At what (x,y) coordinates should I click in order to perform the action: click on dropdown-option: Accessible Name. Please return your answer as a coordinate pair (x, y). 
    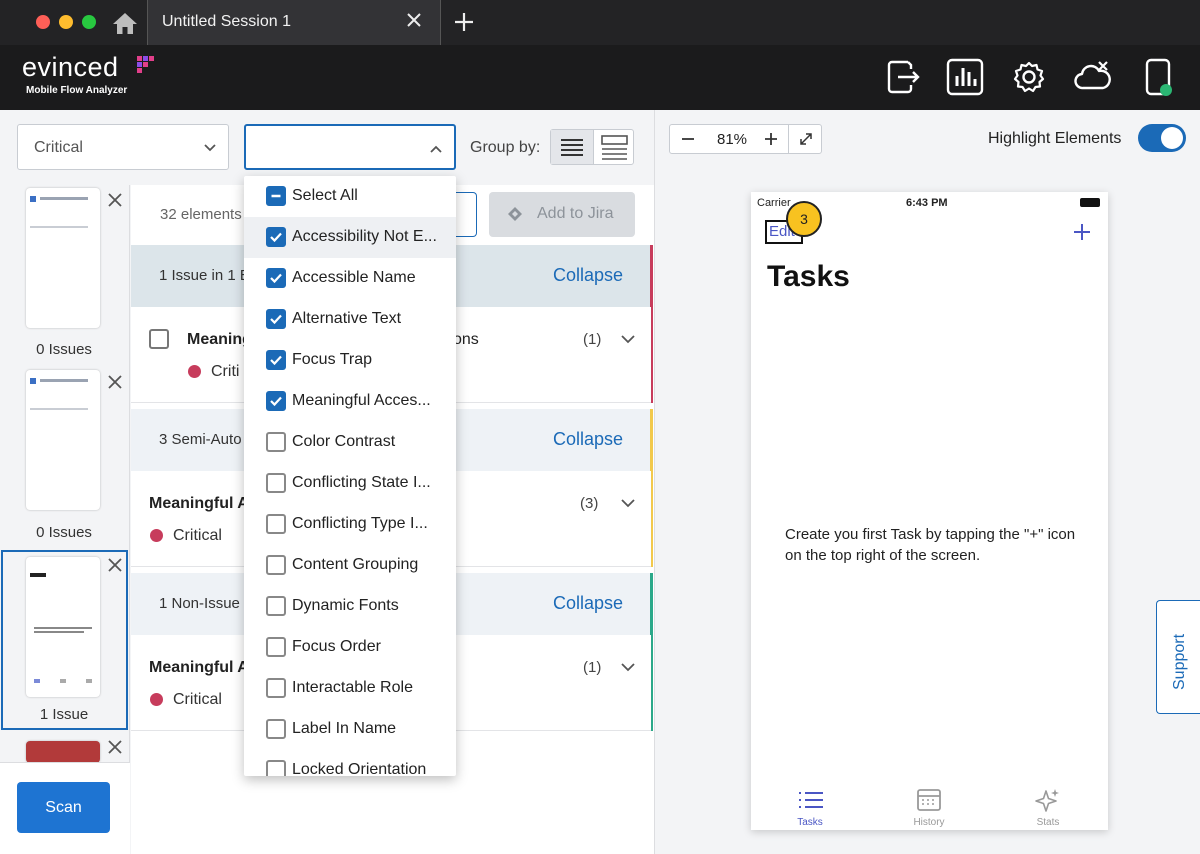
    Looking at the image, I should click on (350, 278).